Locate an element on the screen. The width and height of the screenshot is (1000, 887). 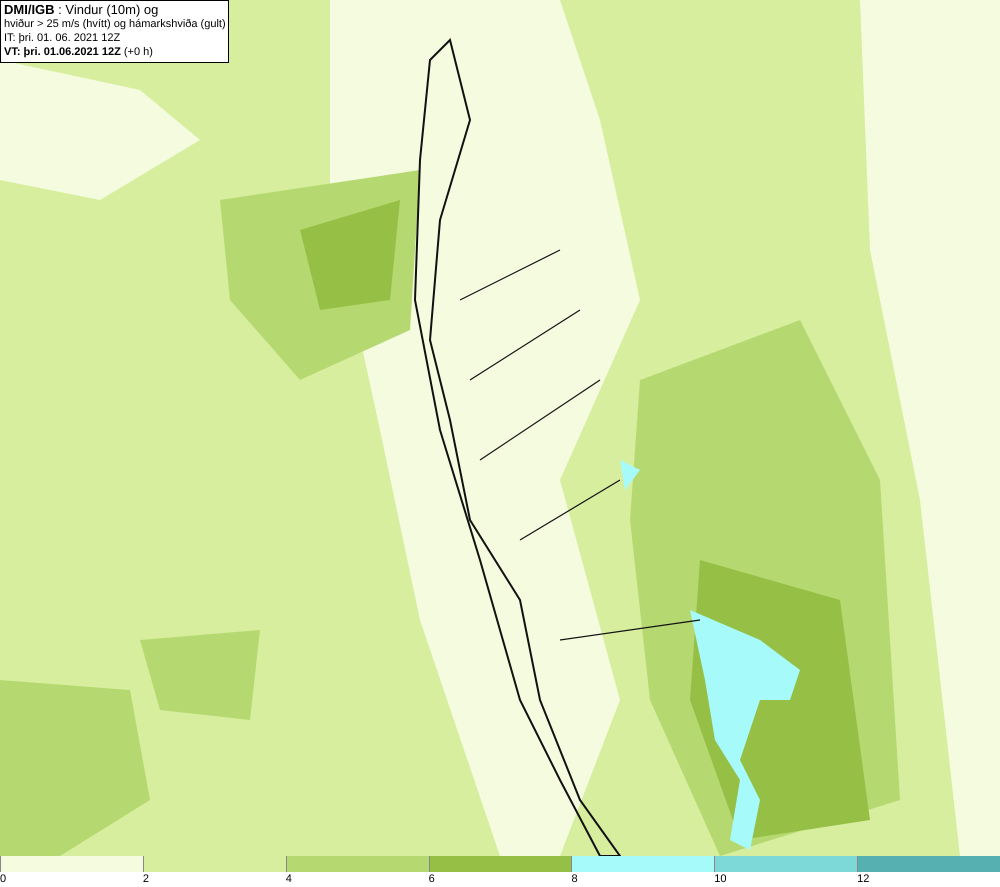
title-line: IT: þri. 01. 06. 2021 12Z is located at coordinates (63, 38).